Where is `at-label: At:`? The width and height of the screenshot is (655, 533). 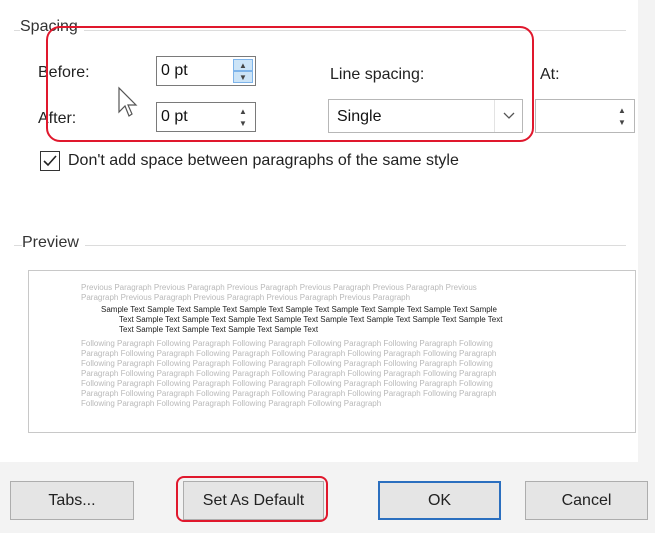
at-label: At: is located at coordinates (550, 74).